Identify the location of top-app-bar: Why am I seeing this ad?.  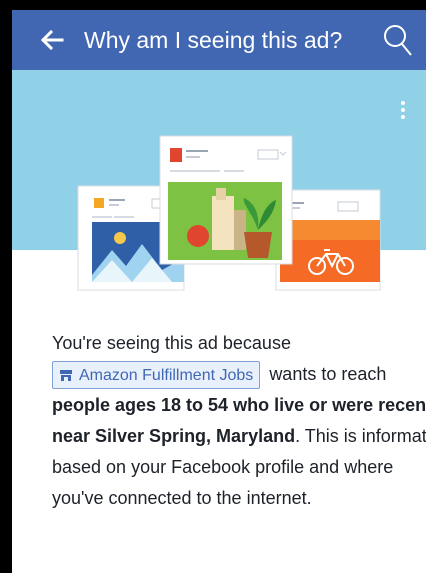
(219, 40).